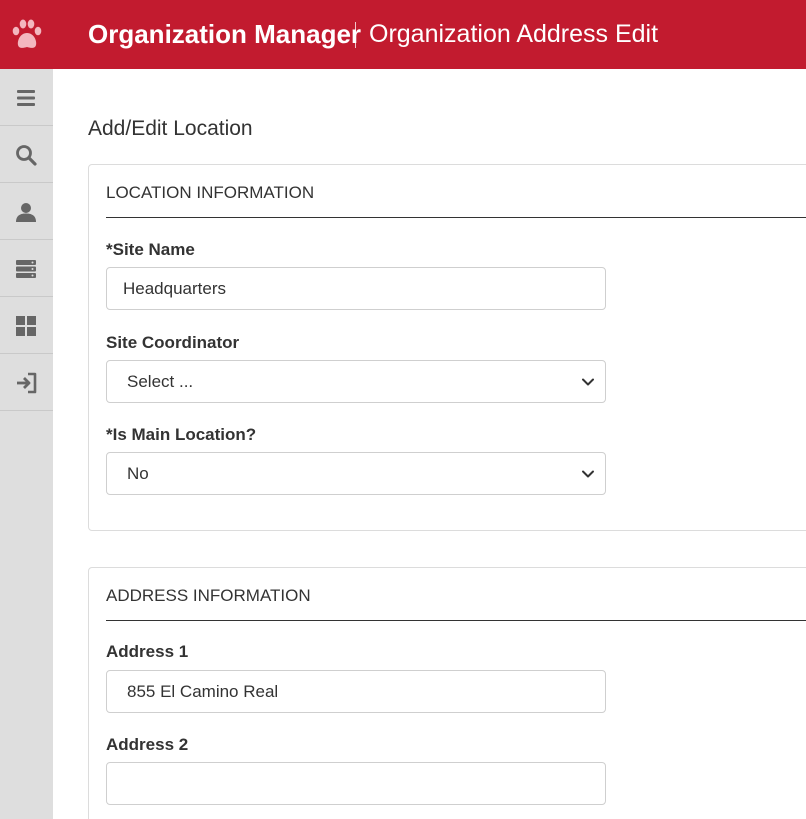  I want to click on menu-icon, so click(26, 98).